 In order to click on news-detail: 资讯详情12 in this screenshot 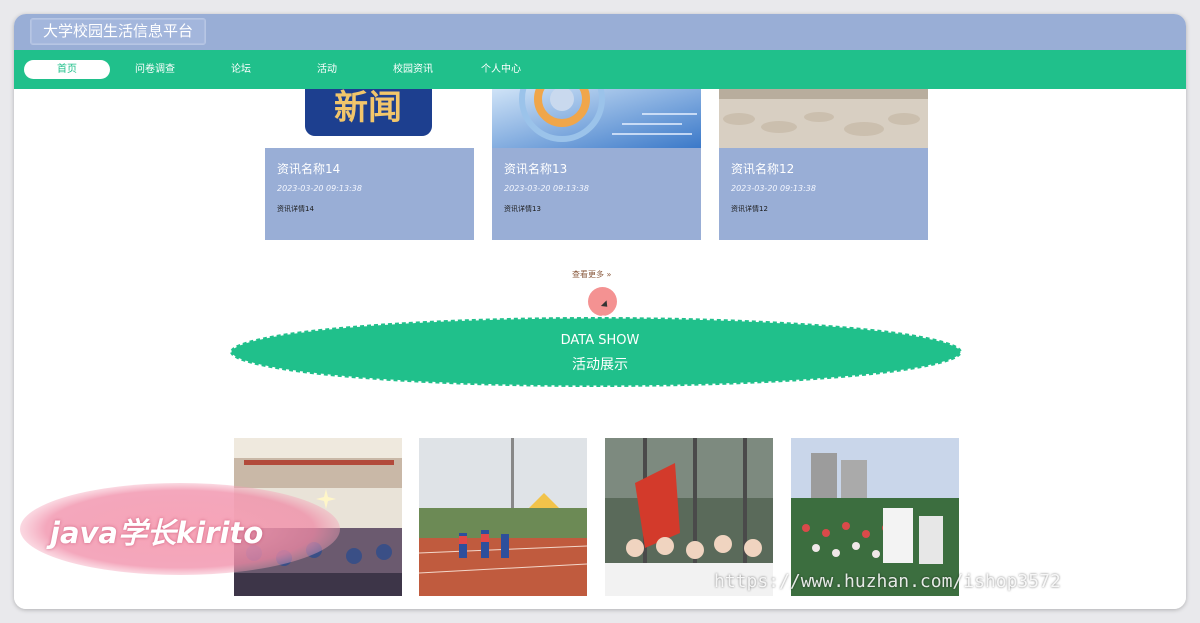, I will do `click(749, 209)`.